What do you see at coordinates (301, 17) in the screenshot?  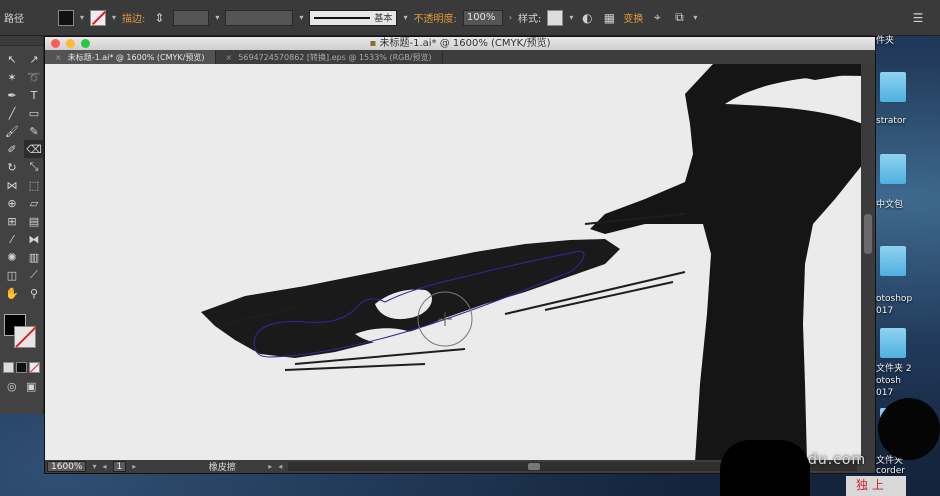 I see `variable-width-dropdown-icon: ▾` at bounding box center [301, 17].